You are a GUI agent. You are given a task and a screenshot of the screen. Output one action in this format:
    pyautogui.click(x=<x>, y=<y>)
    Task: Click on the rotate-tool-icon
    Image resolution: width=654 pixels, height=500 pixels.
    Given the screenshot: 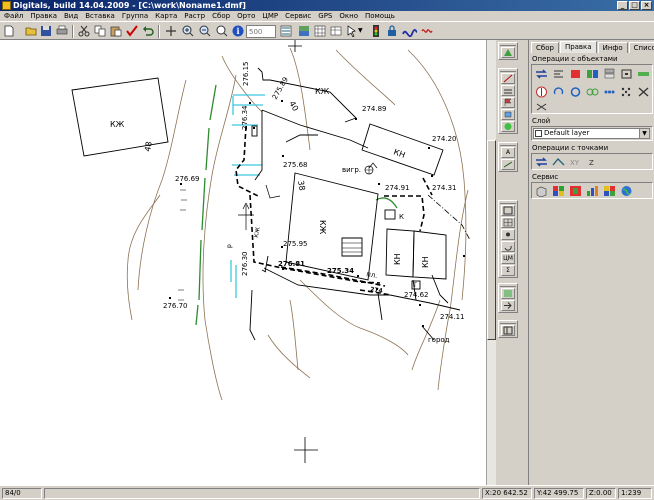 What is the action you would take?
    pyautogui.click(x=508, y=246)
    